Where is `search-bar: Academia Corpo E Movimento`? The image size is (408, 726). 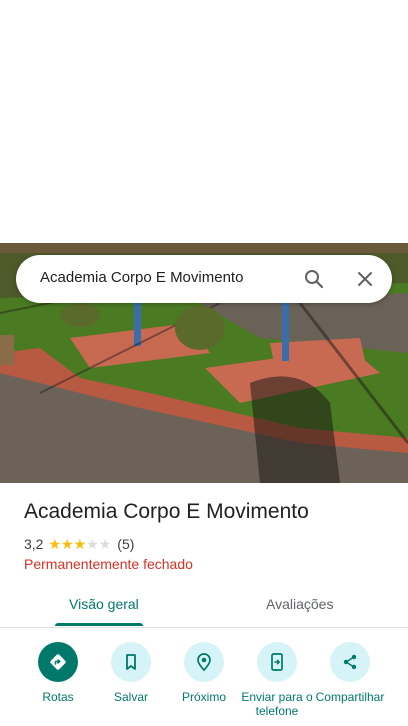
search-bar: Academia Corpo E Movimento is located at coordinates (204, 279).